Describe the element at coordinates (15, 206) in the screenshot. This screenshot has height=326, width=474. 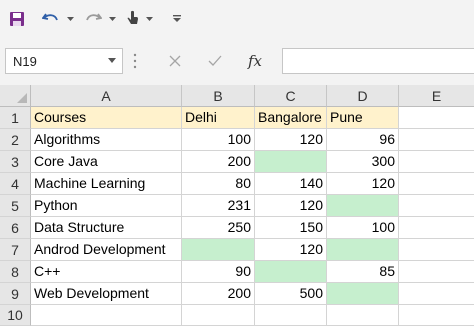
I see `row-header-5: 5` at that location.